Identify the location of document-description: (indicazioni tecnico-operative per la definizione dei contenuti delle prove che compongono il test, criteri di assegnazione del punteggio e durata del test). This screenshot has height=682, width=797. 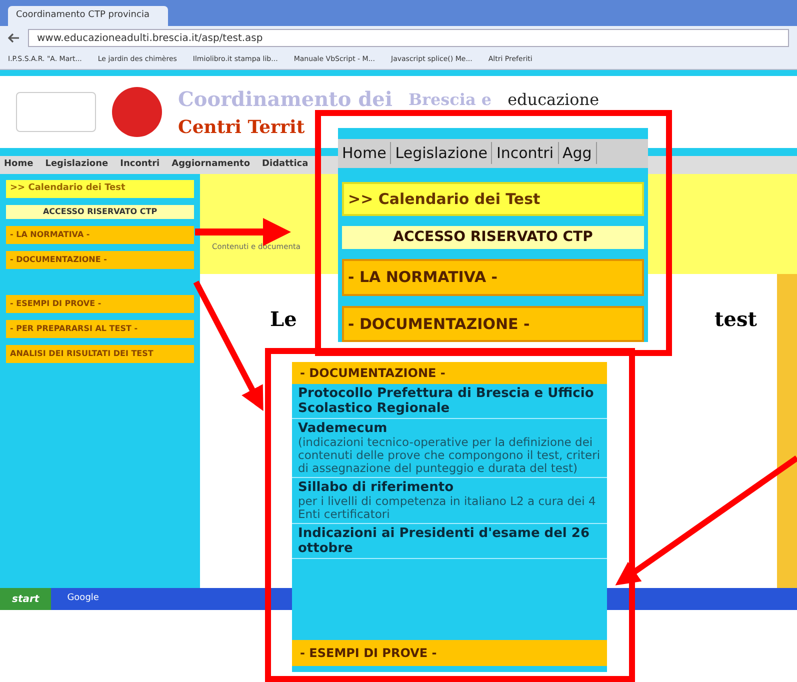
(449, 455).